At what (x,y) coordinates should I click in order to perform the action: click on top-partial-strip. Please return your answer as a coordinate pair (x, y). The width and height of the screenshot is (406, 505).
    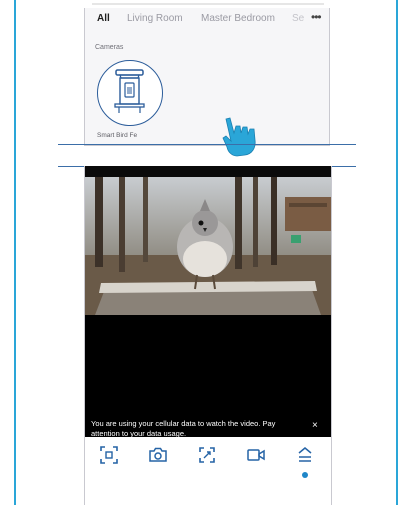
    Looking at the image, I should click on (208, 4).